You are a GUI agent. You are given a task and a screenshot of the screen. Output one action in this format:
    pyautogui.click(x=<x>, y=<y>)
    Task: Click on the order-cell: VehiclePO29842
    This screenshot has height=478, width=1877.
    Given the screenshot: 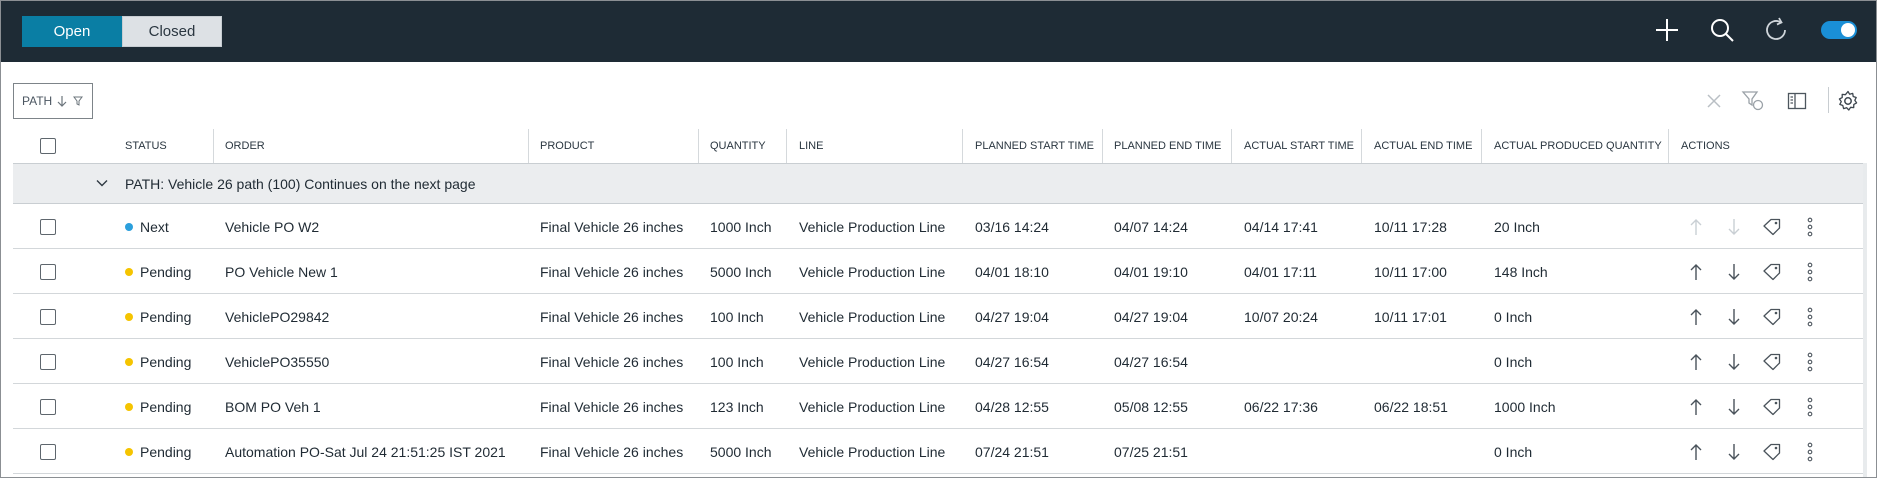 What is the action you would take?
    pyautogui.click(x=277, y=316)
    